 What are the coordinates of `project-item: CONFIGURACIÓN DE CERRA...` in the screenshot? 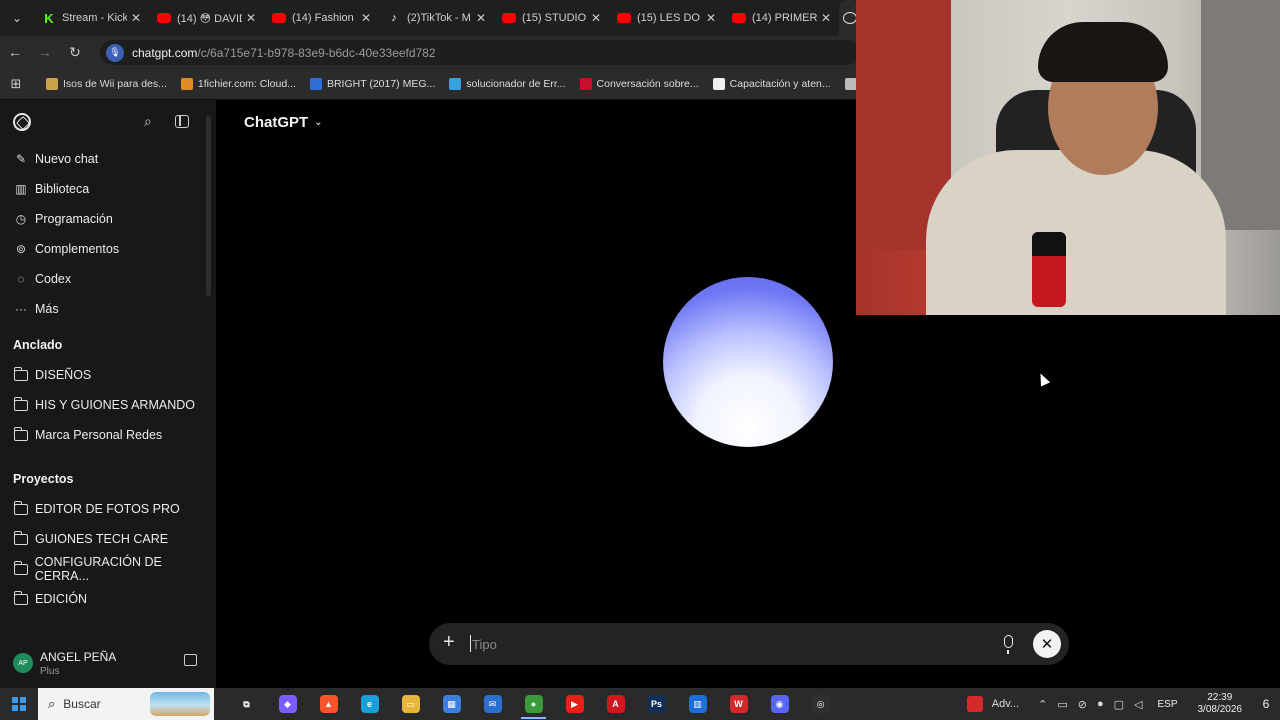 It's located at (108, 569).